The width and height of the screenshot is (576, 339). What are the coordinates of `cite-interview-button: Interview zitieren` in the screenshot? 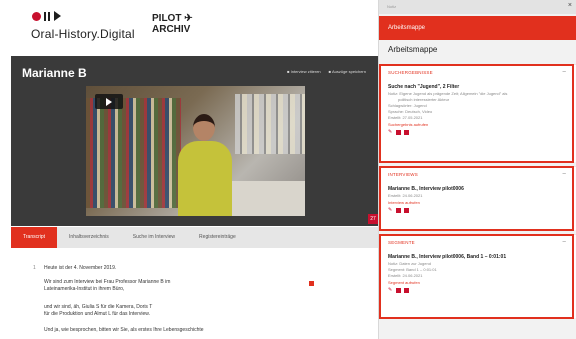 It's located at (304, 71).